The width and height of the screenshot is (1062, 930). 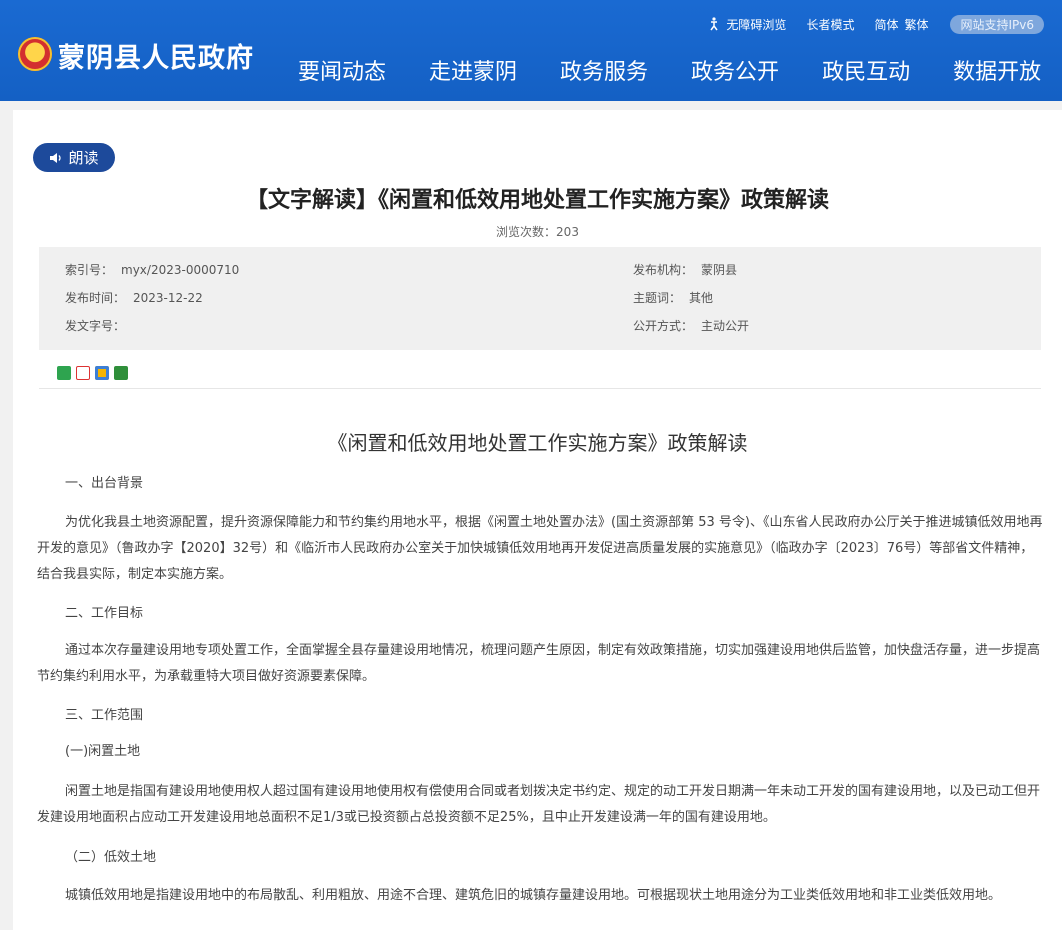 What do you see at coordinates (64, 373) in the screenshot?
I see `wechat-icon` at bounding box center [64, 373].